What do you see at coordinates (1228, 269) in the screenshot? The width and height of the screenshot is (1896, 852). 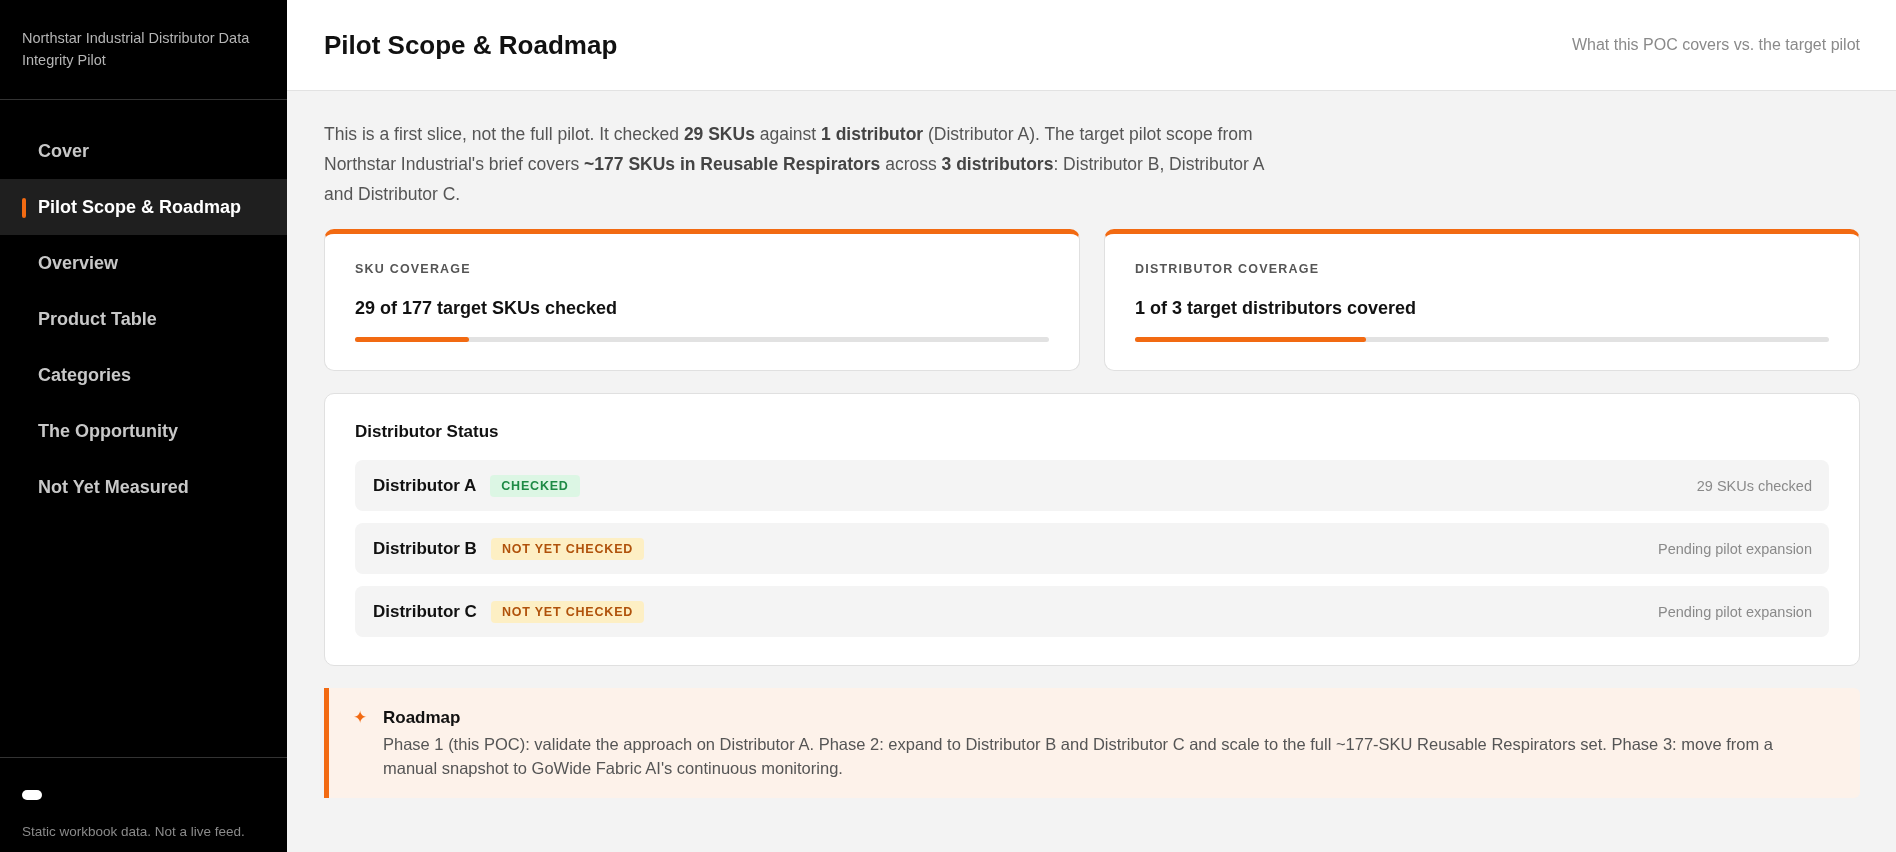 I see `card-label: DISTRIBUTOR COVERAGE` at bounding box center [1228, 269].